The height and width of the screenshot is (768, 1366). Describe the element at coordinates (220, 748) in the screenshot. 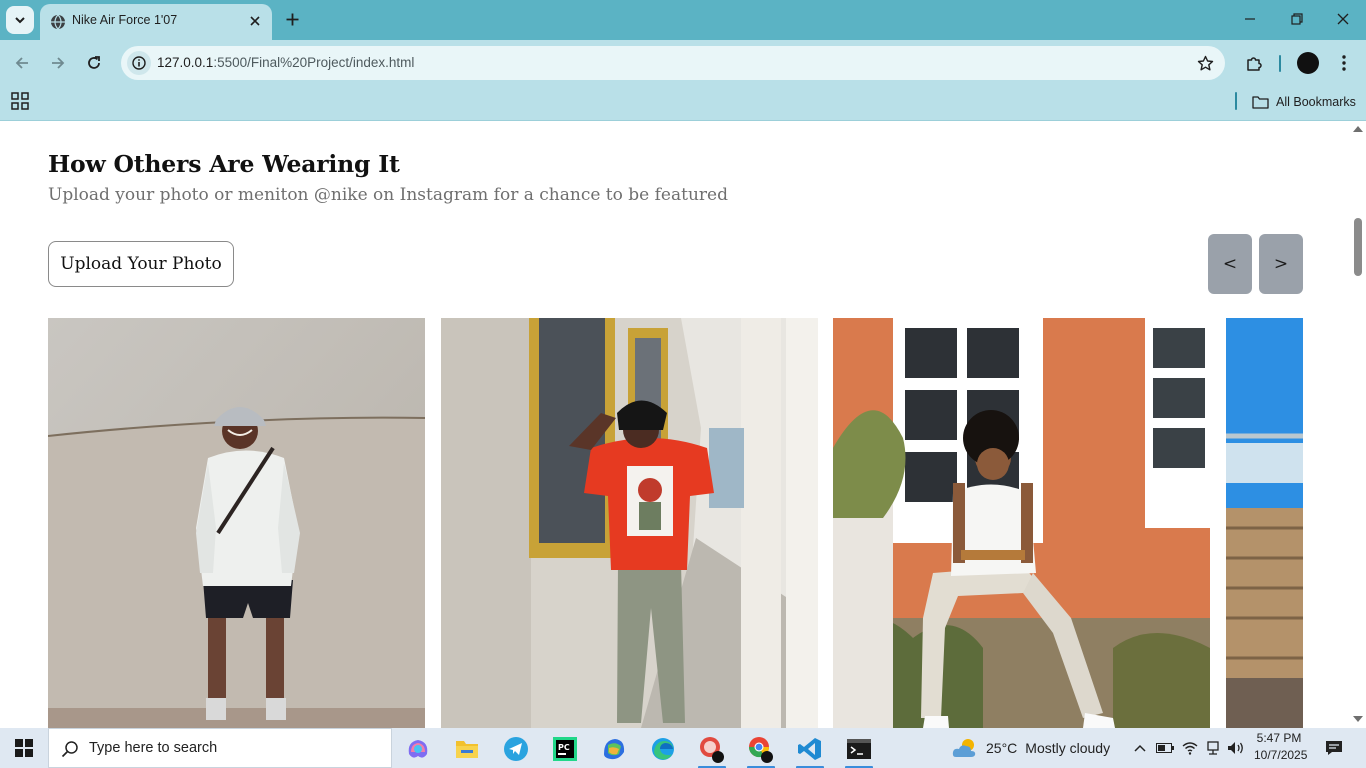

I see `taskbar-search-box: Type here to search` at that location.